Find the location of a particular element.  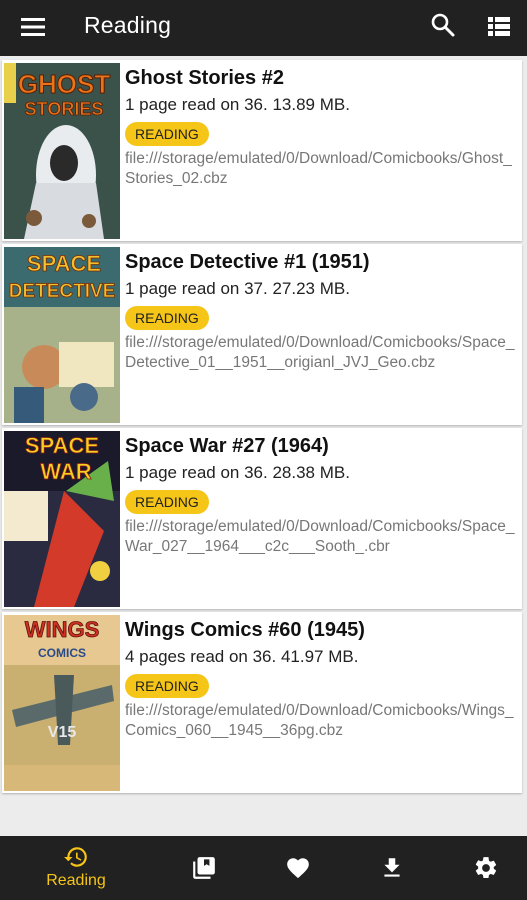

download-icon is located at coordinates (392, 867).